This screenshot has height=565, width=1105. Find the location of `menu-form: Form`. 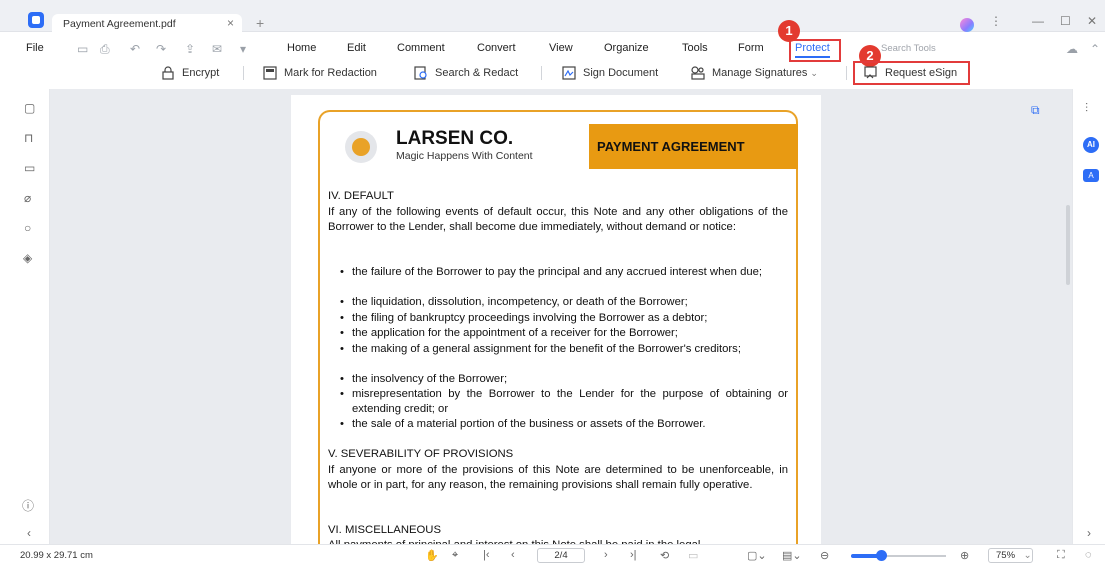

menu-form: Form is located at coordinates (751, 48).